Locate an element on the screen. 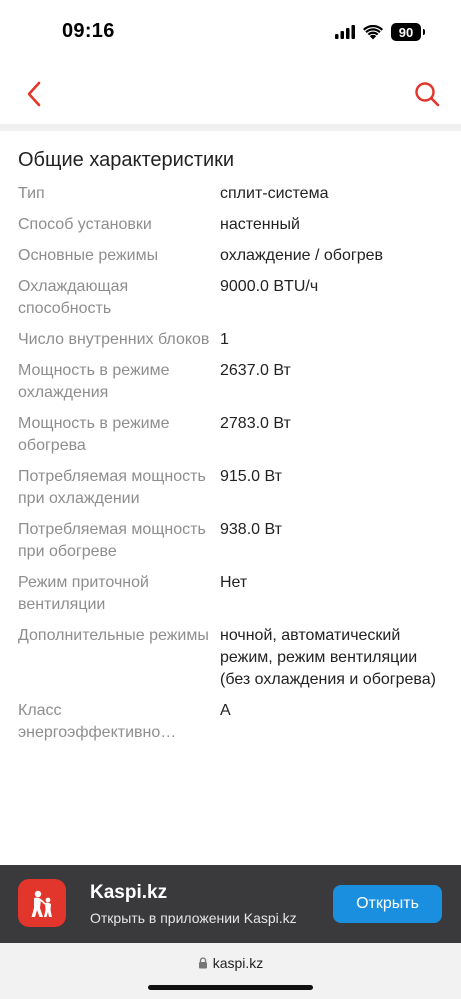  section-title: Общие характеристики is located at coordinates (126, 160).